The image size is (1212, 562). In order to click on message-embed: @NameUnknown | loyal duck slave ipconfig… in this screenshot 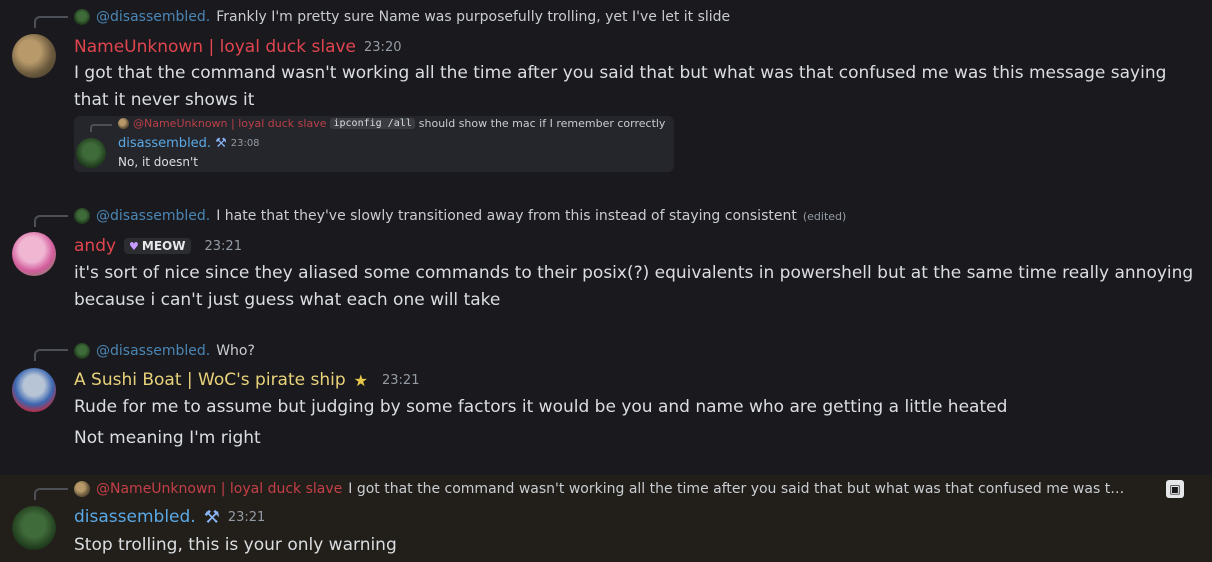, I will do `click(374, 144)`.